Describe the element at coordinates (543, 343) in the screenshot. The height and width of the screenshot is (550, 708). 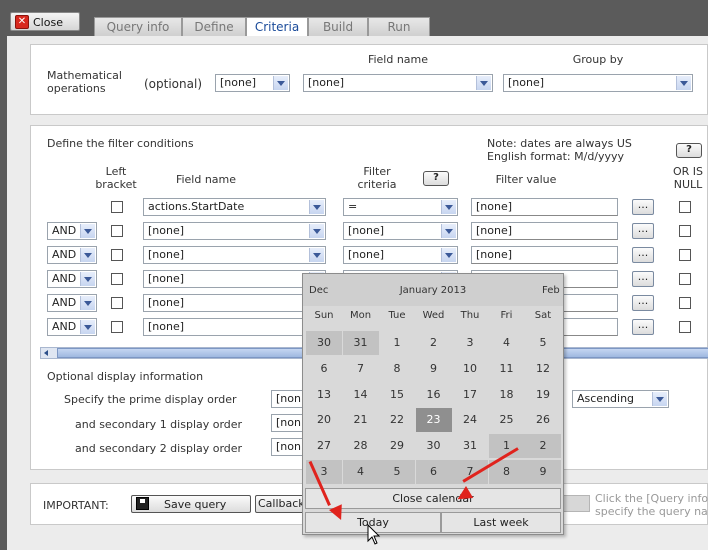
I see `calendar-day: 5` at that location.